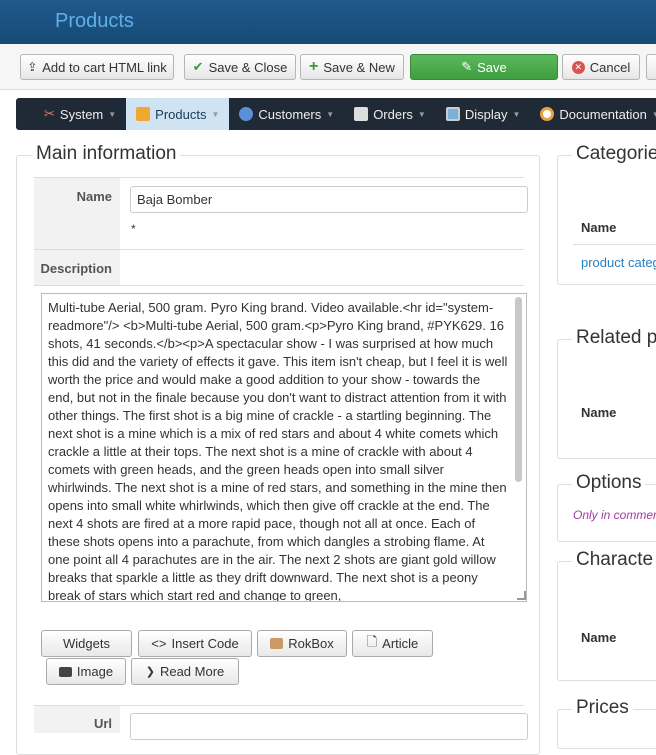  What do you see at coordinates (246, 114) in the screenshot?
I see `customers-icon` at bounding box center [246, 114].